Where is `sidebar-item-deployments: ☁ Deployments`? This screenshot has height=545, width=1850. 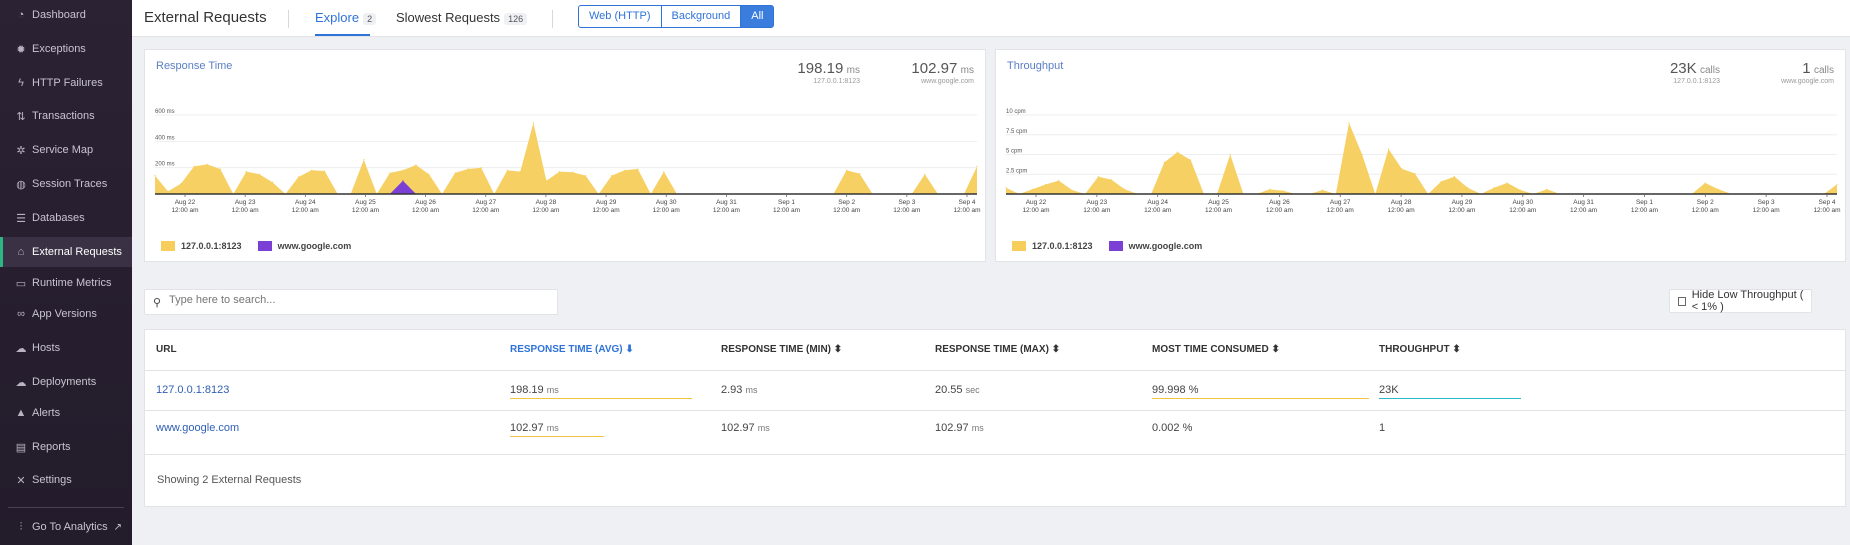 sidebar-item-deployments: ☁ Deployments is located at coordinates (66, 382).